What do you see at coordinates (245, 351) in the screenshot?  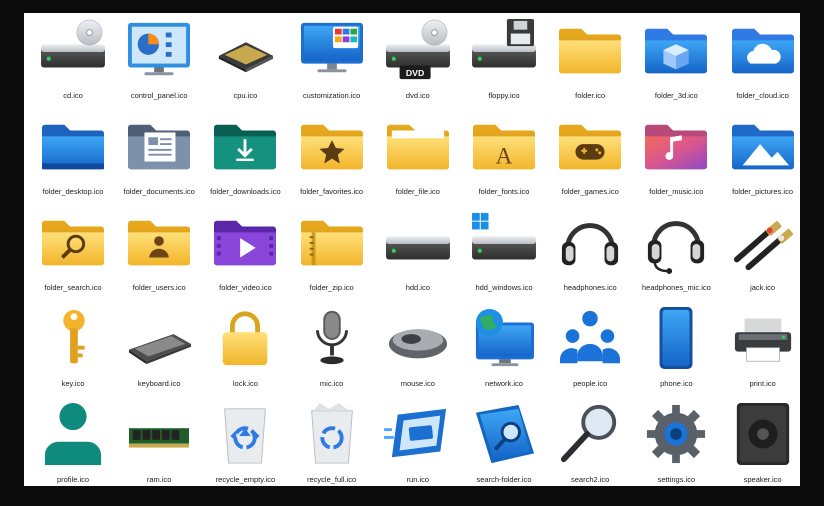 I see `icon-cell-lock: lock.ico` at bounding box center [245, 351].